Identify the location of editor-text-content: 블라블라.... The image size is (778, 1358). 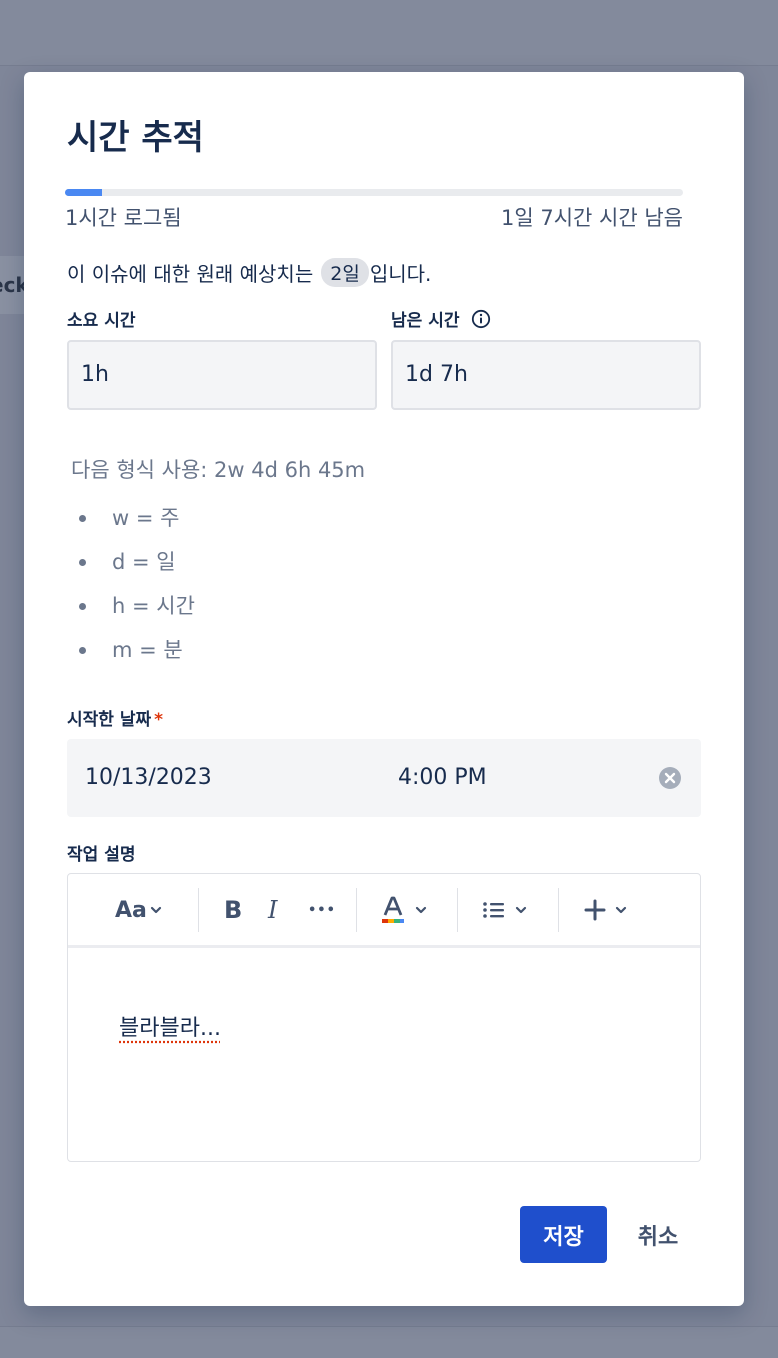
(170, 1026).